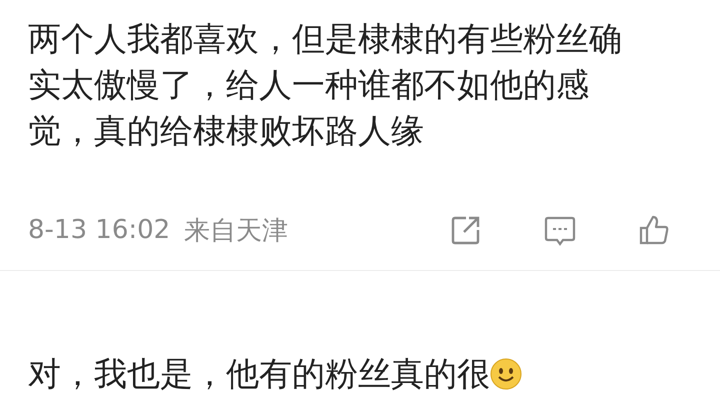 This screenshot has width=720, height=405. Describe the element at coordinates (560, 230) in the screenshot. I see `comment-icon` at that location.